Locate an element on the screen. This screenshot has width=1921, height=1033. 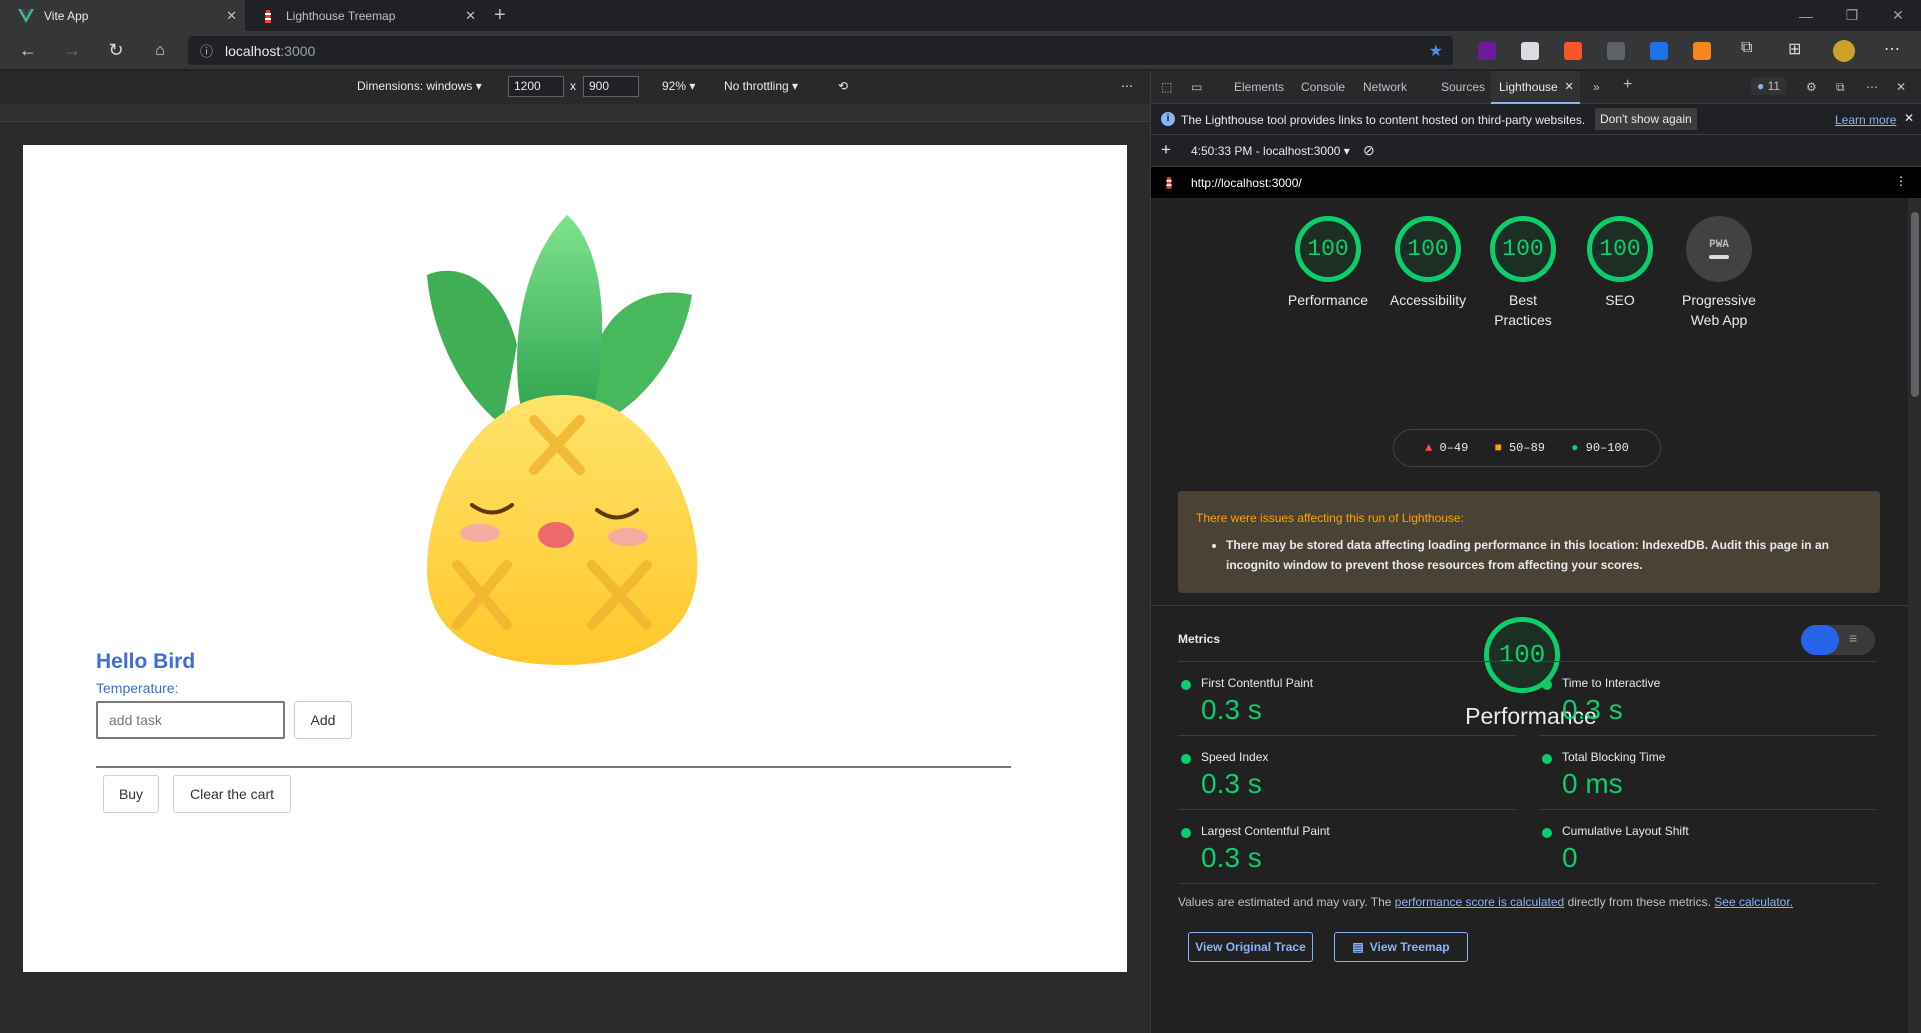
brave-extension-icon is located at coordinates (1573, 51).